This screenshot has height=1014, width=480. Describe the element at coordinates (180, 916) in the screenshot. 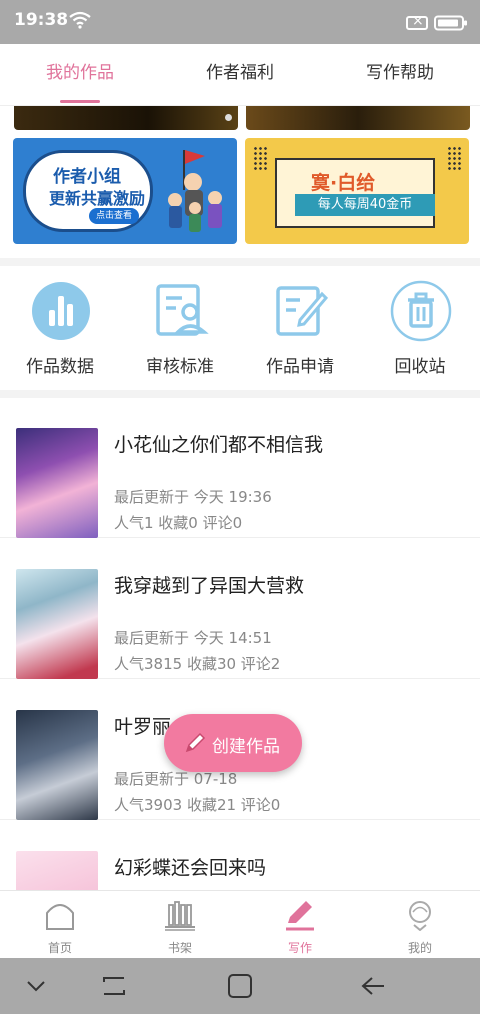

I see `bookshelf-icon` at that location.